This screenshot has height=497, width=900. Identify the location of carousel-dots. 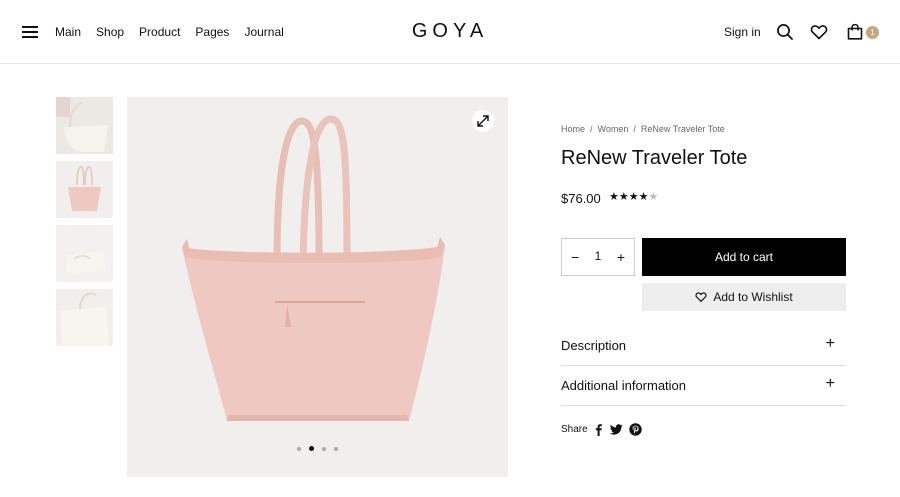
(317, 448).